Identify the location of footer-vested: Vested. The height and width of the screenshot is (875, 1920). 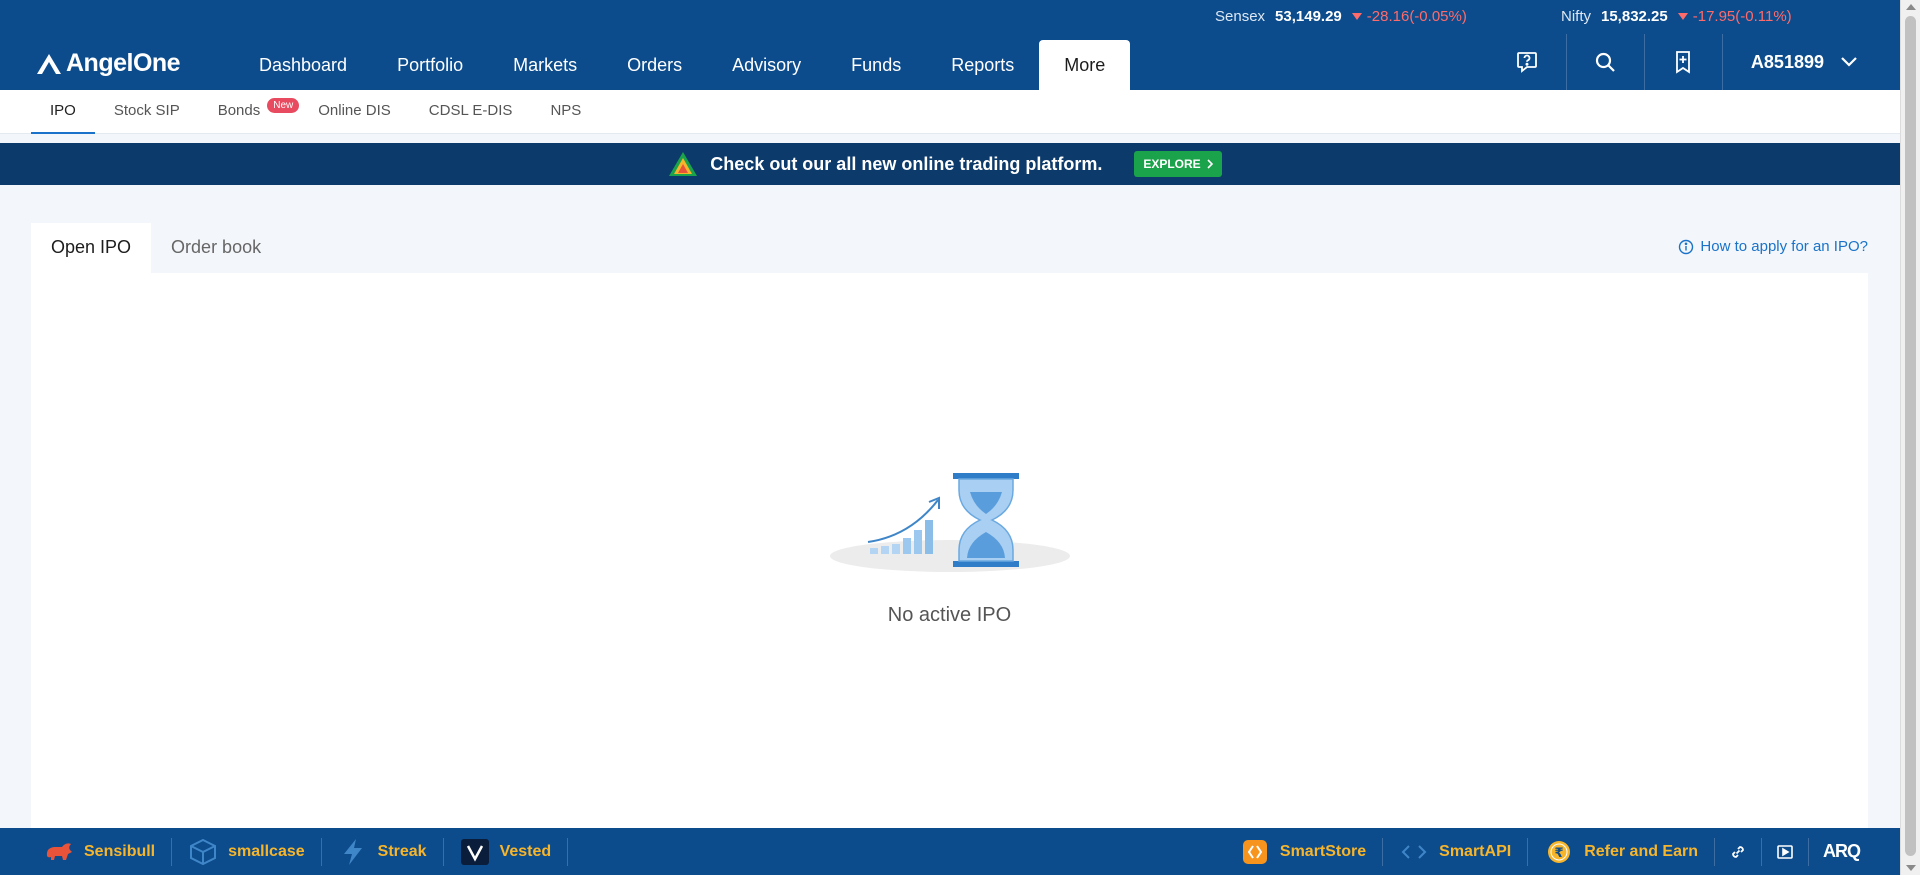
(506, 851).